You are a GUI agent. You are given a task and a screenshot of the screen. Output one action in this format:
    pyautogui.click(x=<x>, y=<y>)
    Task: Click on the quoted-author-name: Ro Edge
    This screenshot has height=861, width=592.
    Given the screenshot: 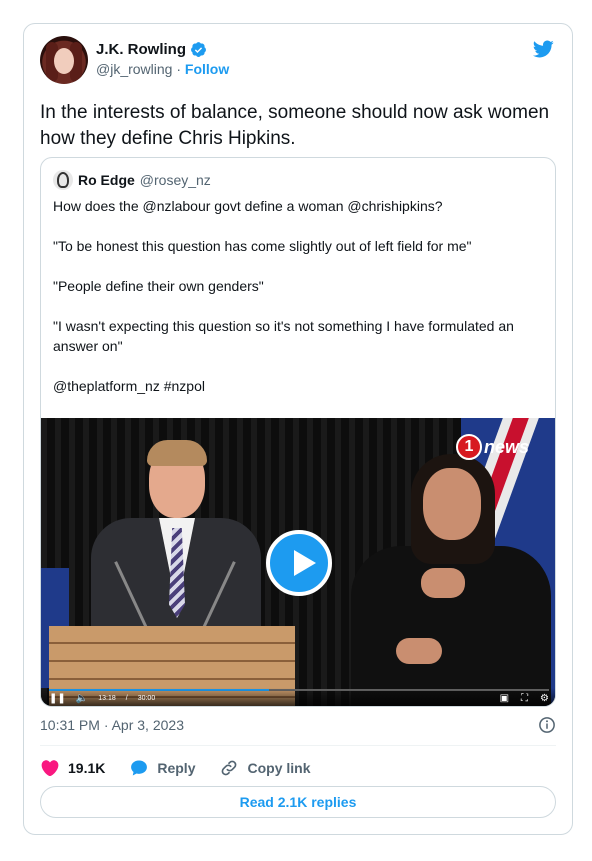 What is the action you would take?
    pyautogui.click(x=106, y=180)
    